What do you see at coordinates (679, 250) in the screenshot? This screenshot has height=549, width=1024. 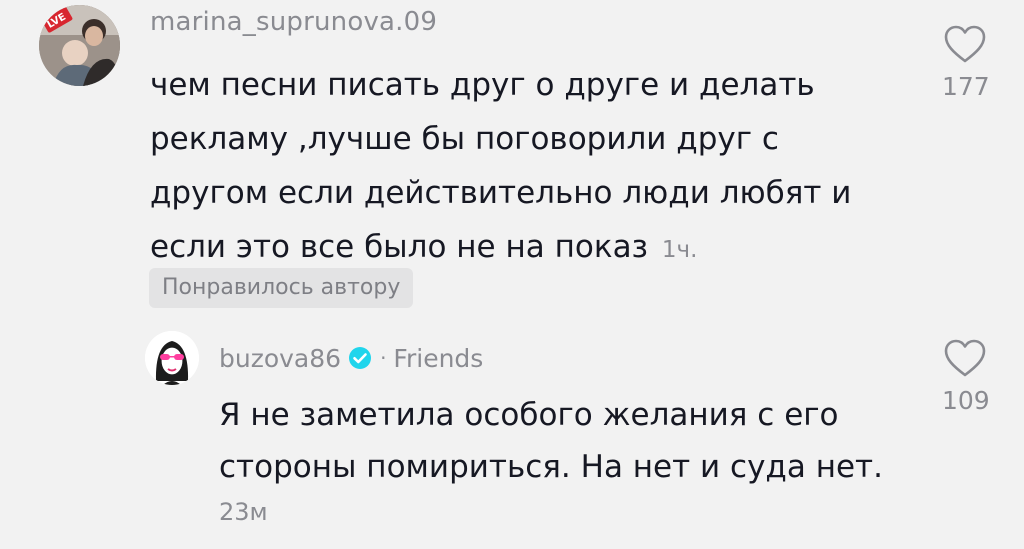 I see `comment-time: 1ч.` at bounding box center [679, 250].